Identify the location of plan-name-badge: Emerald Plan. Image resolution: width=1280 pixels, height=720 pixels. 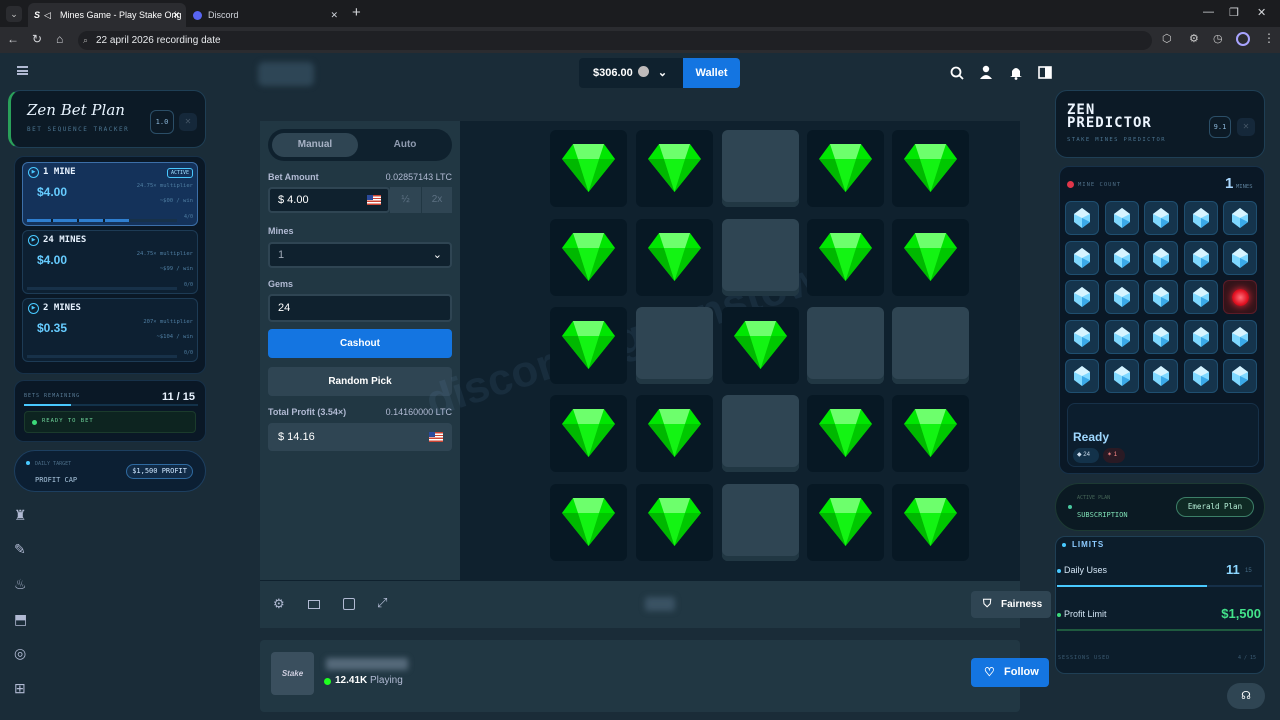
(1215, 507).